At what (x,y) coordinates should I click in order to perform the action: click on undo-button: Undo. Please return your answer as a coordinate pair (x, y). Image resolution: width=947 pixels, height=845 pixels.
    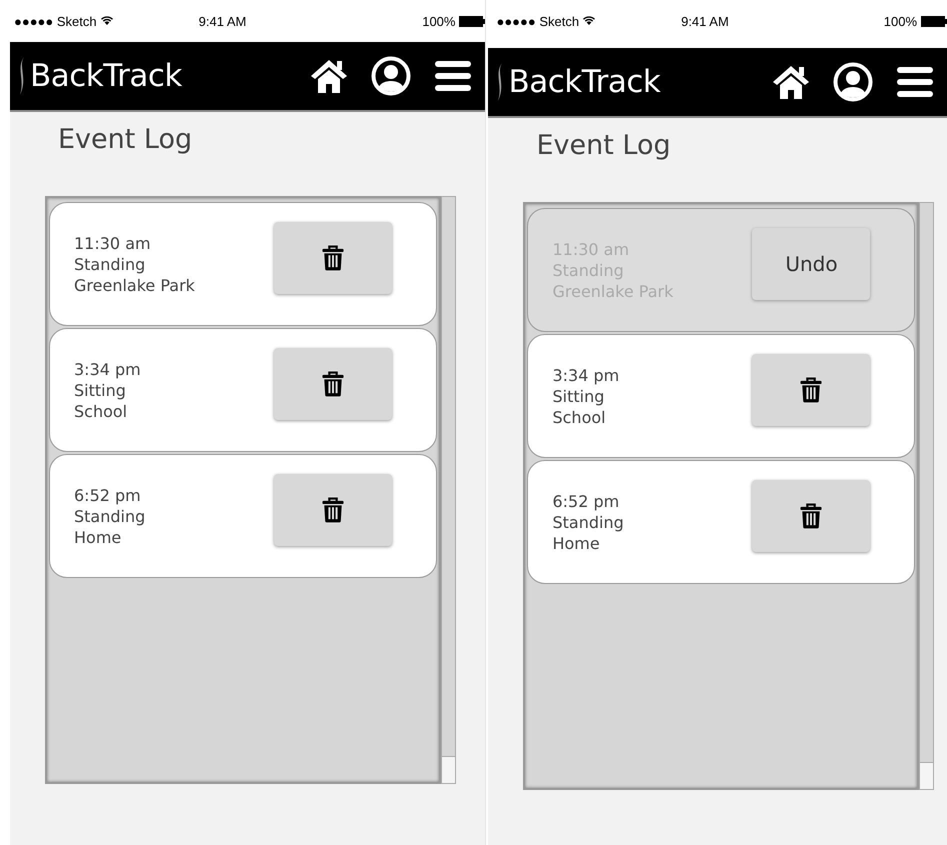
    Looking at the image, I should click on (811, 264).